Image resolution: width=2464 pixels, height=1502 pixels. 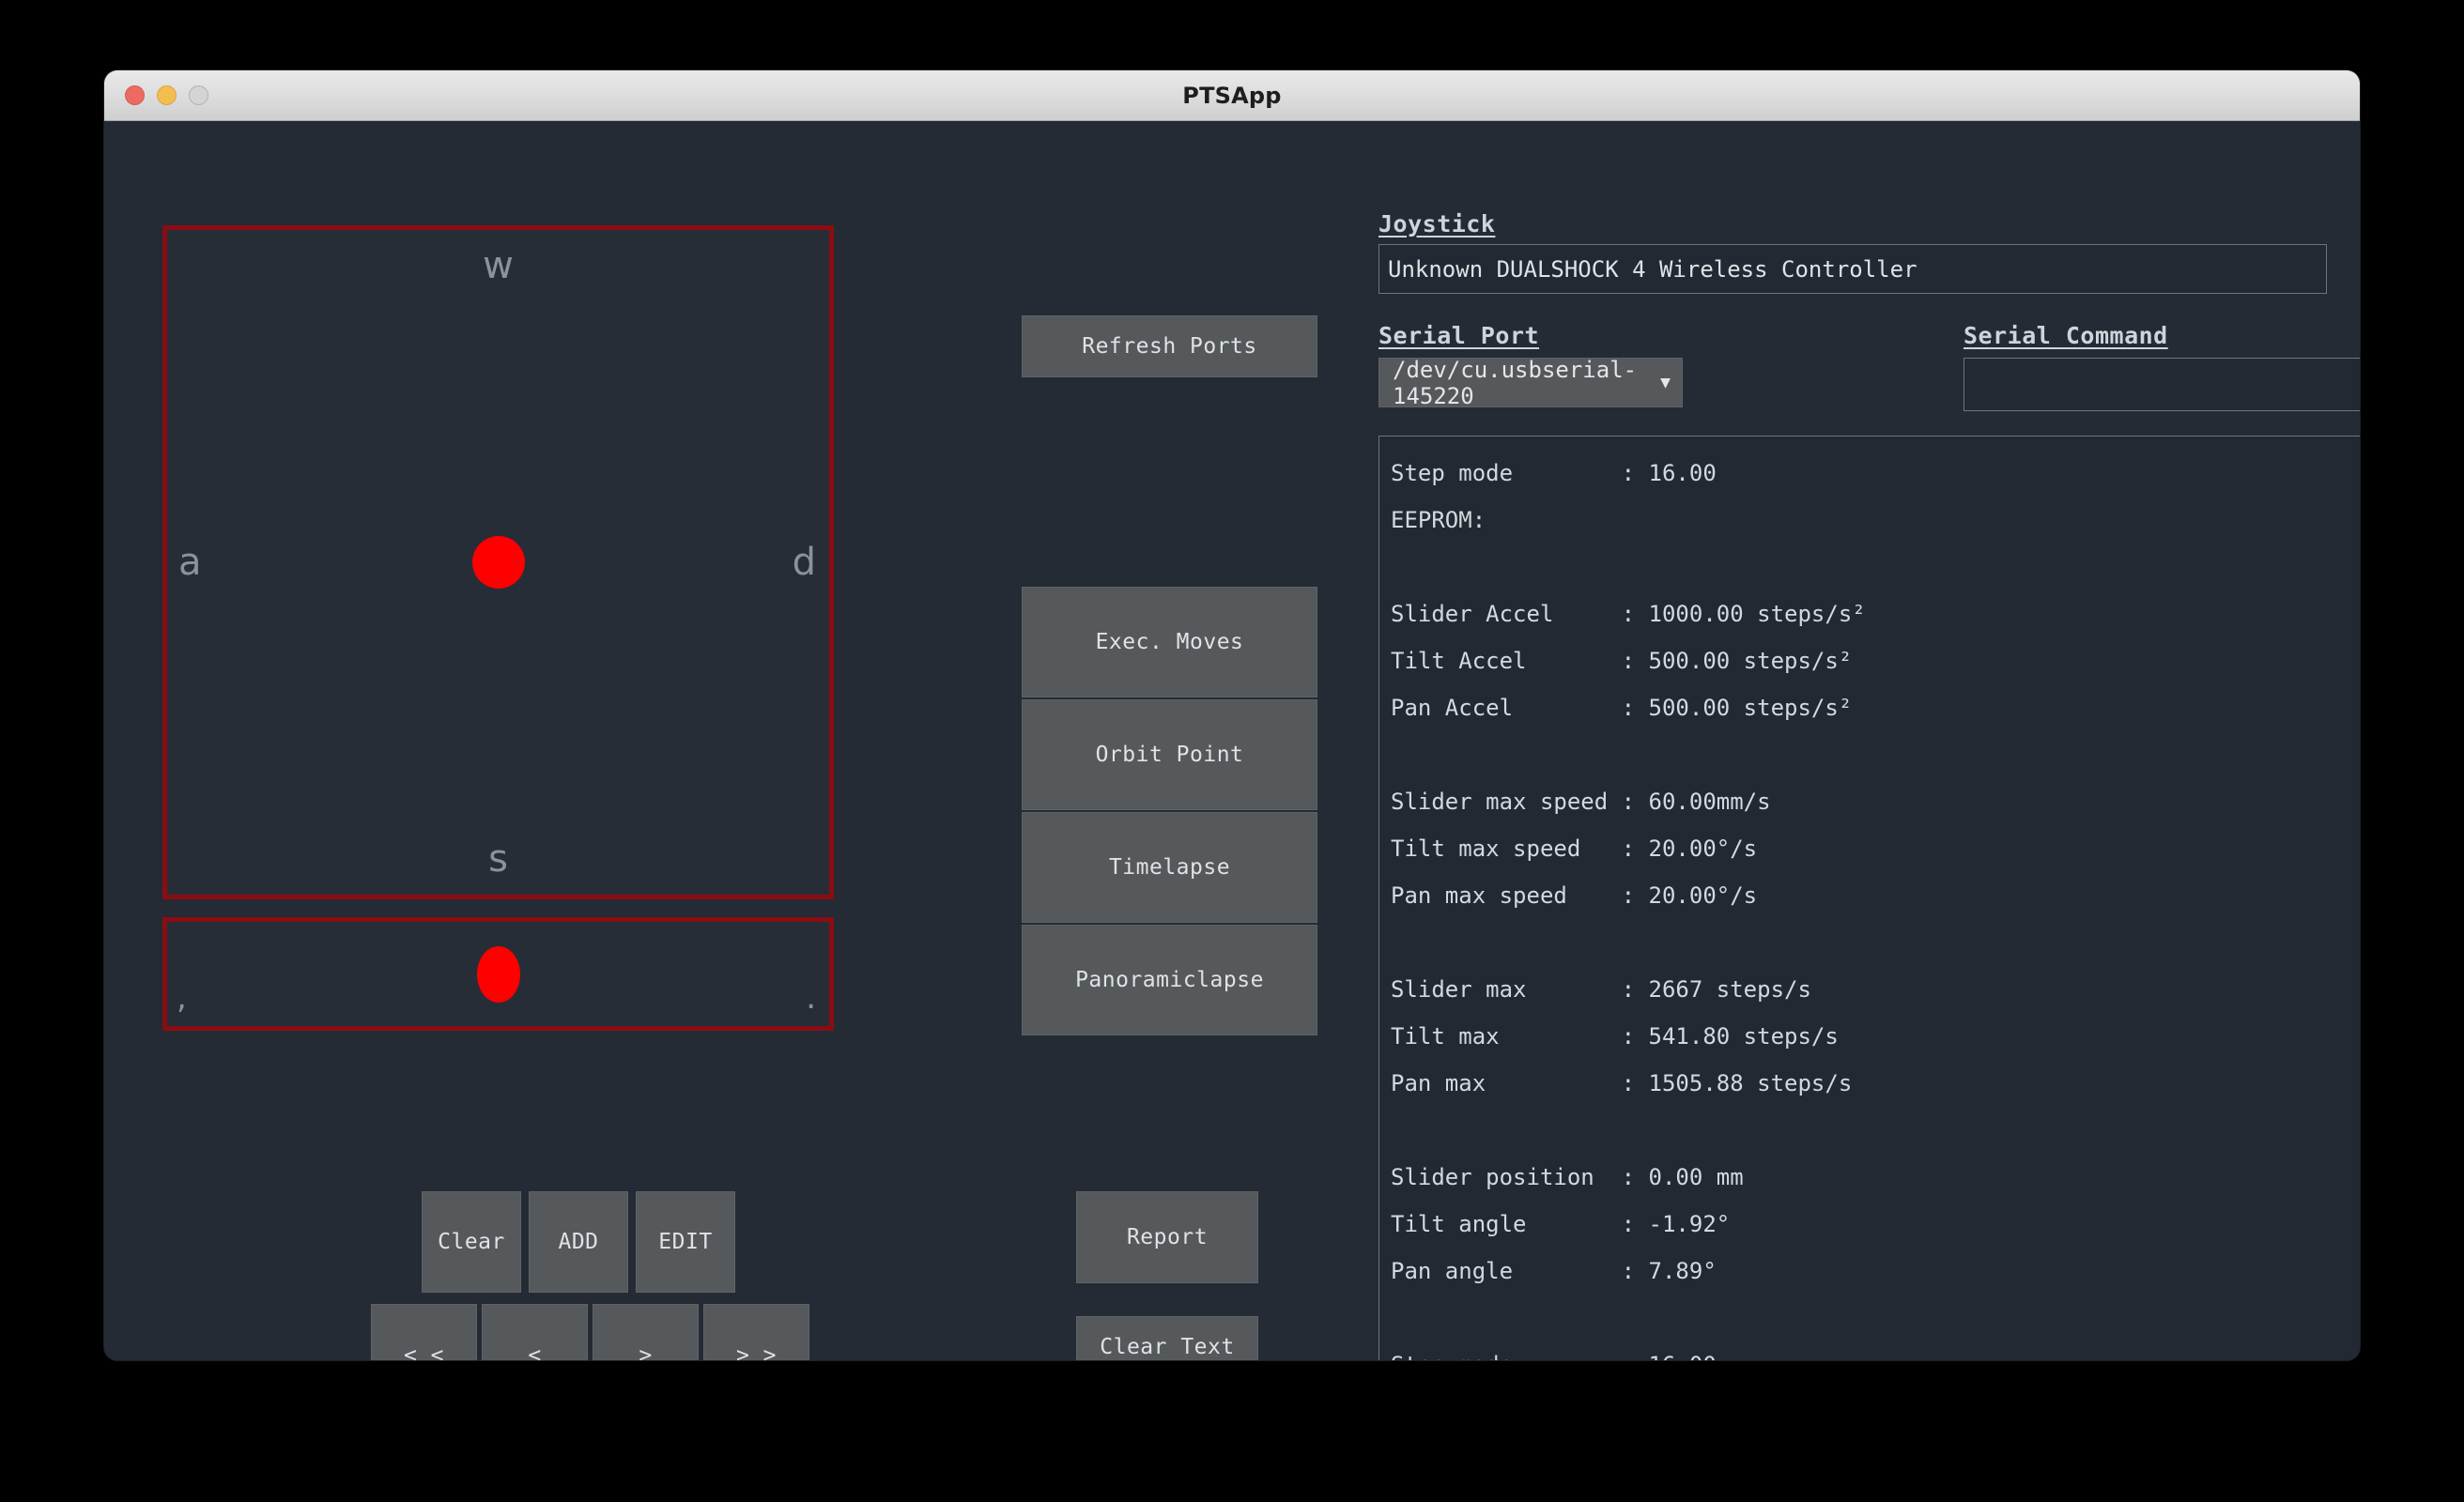 I want to click on keyframe-button-row: Clear ADD EDIT, so click(x=578, y=1242).